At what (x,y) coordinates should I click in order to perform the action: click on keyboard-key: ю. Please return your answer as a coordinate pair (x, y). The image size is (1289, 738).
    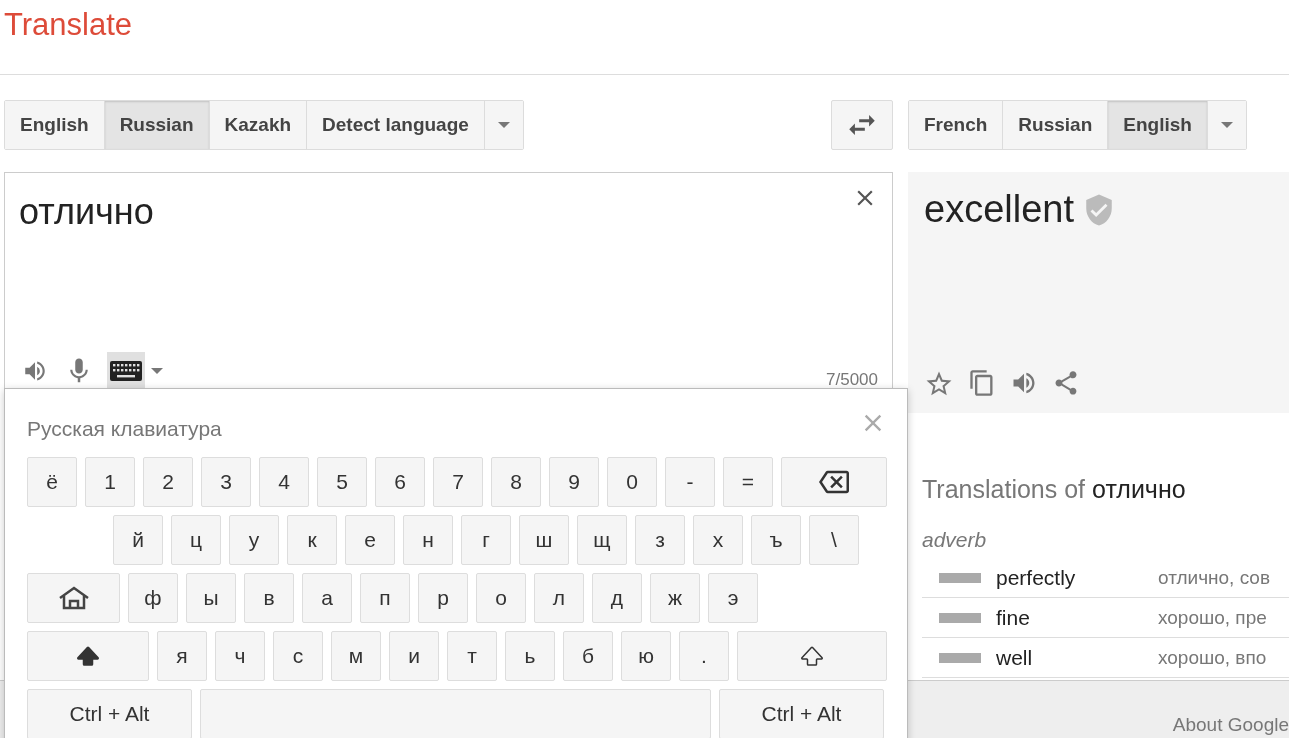
    Looking at the image, I should click on (646, 656).